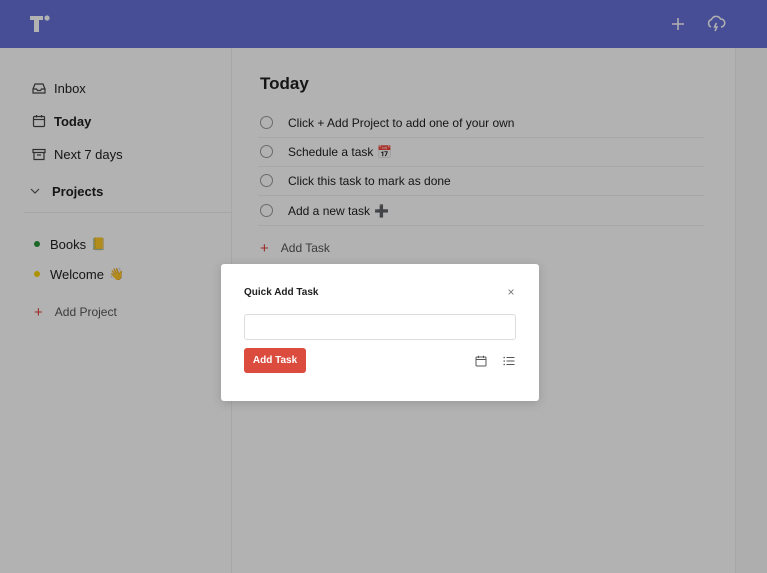  What do you see at coordinates (380, 327) in the screenshot?
I see `task-name-input` at bounding box center [380, 327].